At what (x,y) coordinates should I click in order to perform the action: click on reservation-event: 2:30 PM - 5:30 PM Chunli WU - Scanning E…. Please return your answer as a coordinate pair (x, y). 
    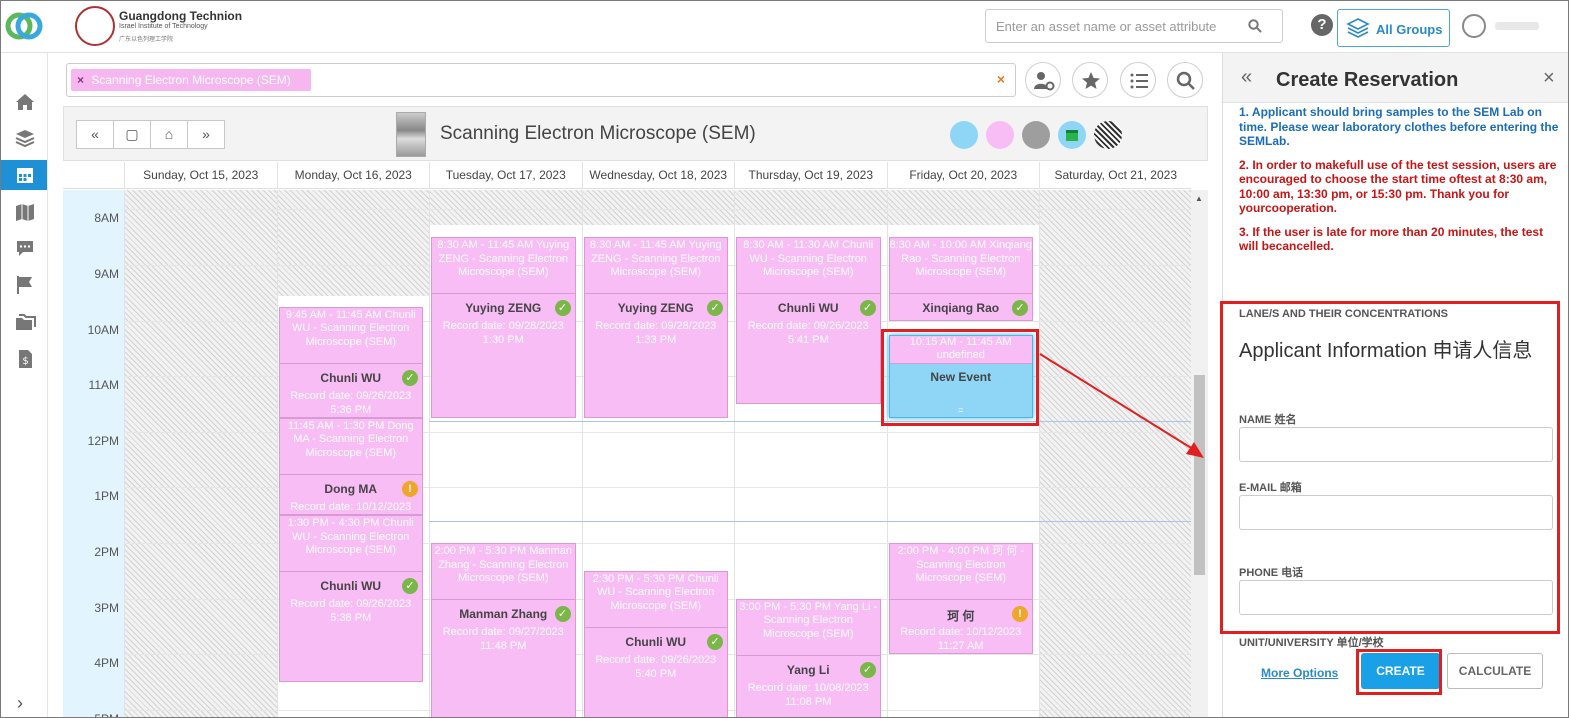
    Looking at the image, I should click on (655, 643).